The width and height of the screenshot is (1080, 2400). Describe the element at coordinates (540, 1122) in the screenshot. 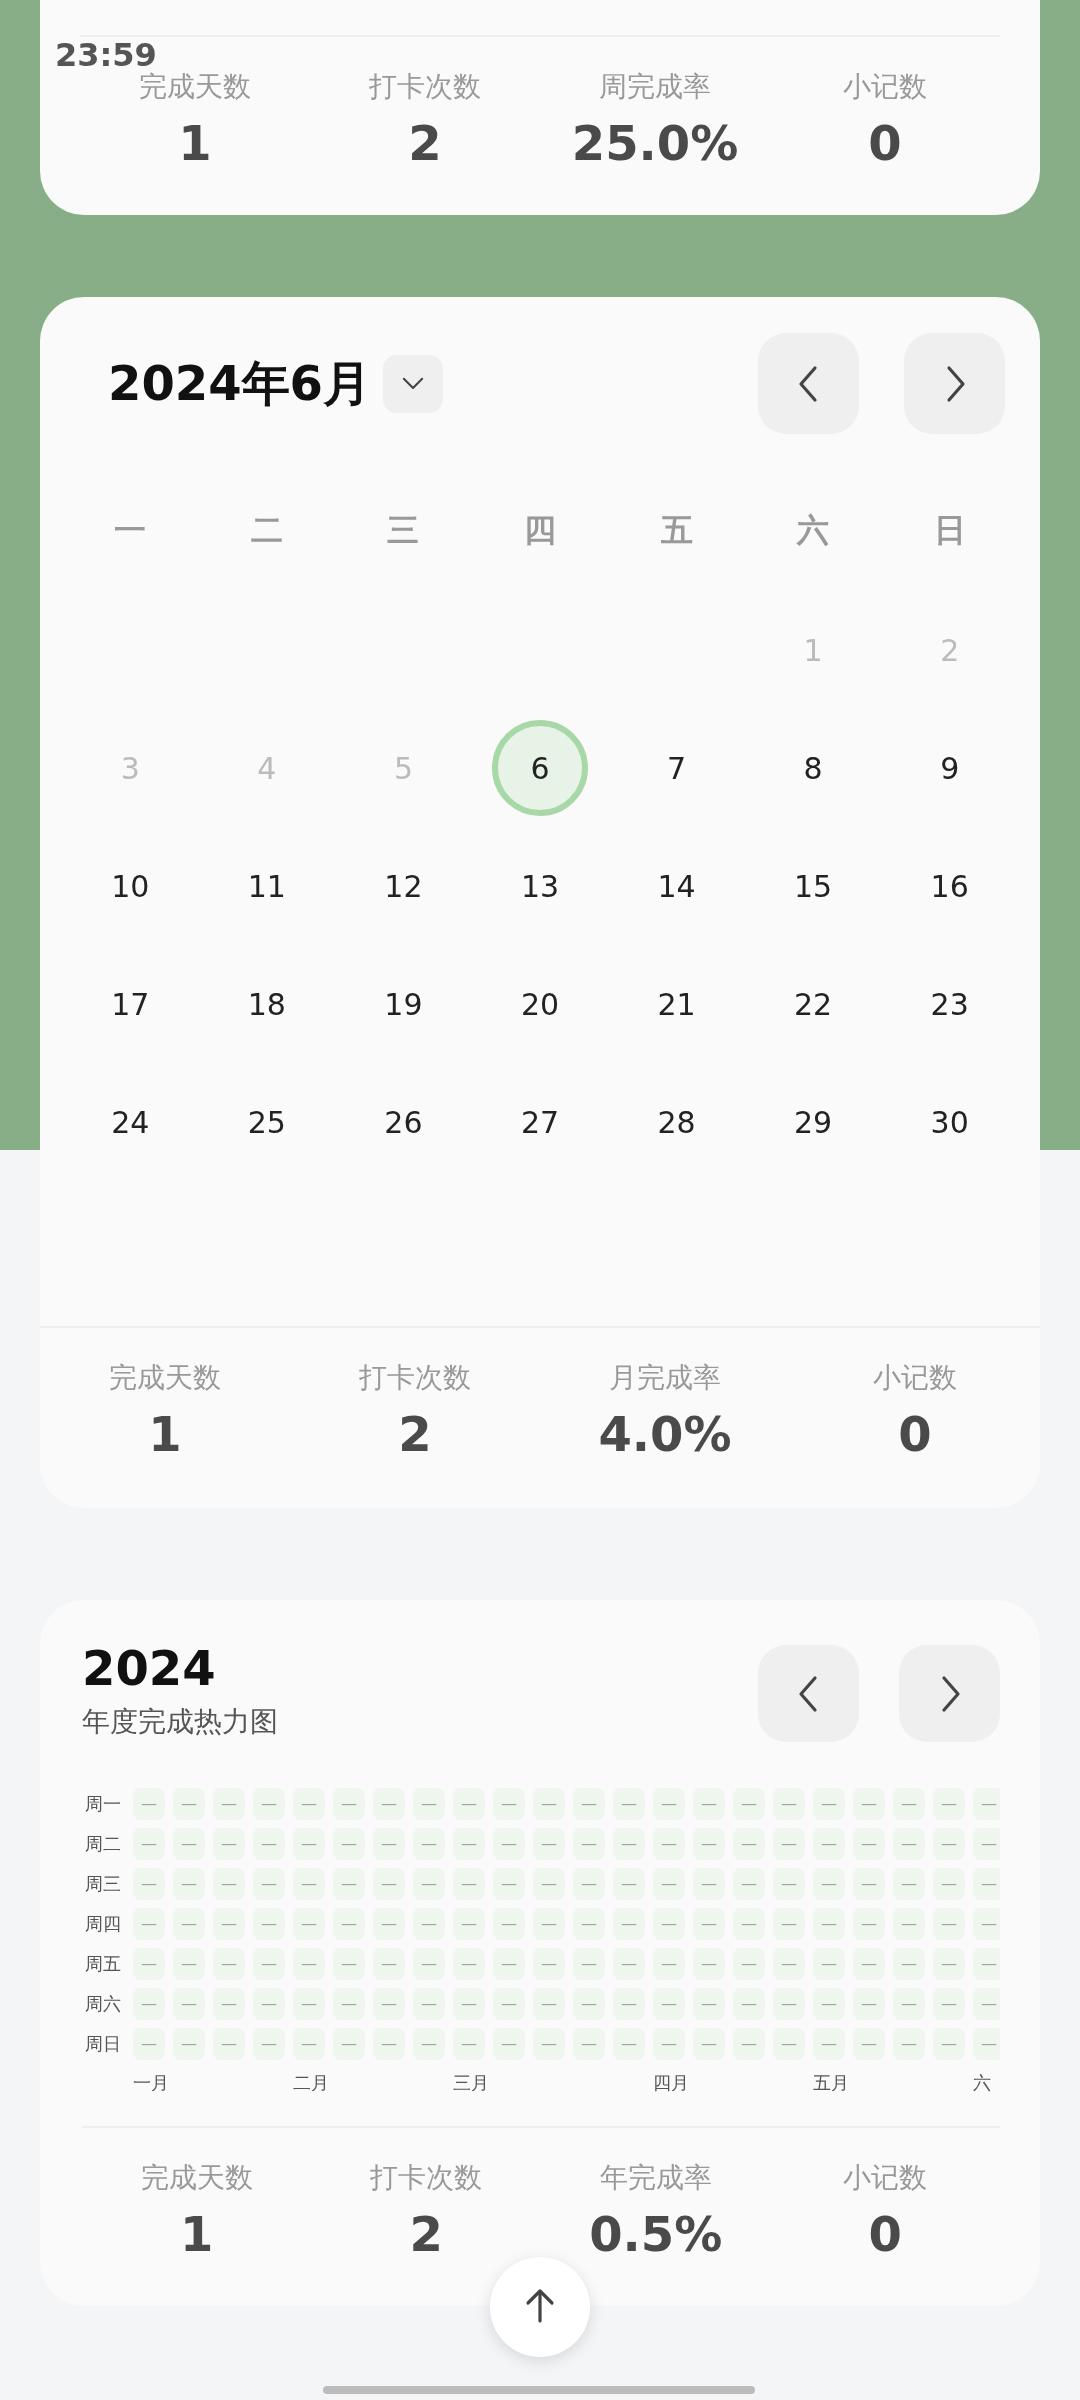

I see `calendar-day: 27` at that location.